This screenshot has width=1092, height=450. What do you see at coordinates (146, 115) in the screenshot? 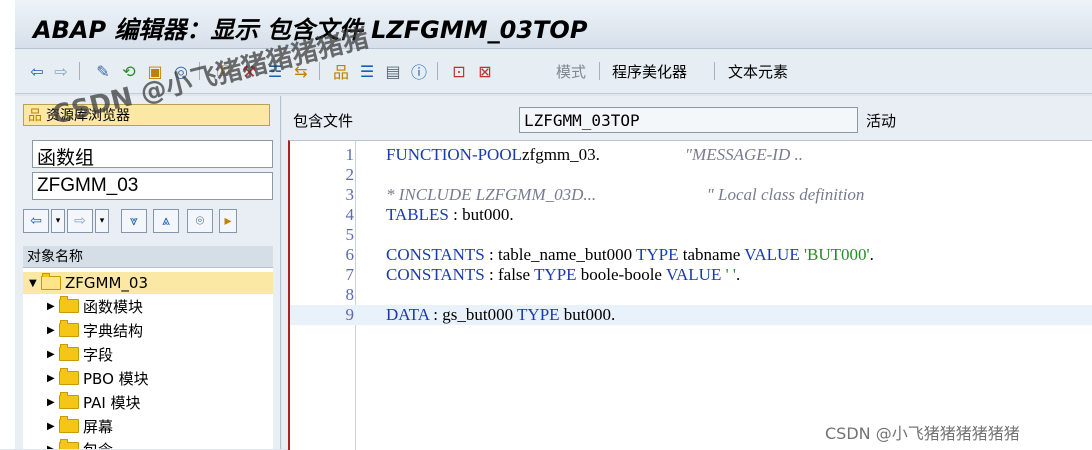
I see `repository-browser-button: 品 资源库浏览器` at bounding box center [146, 115].